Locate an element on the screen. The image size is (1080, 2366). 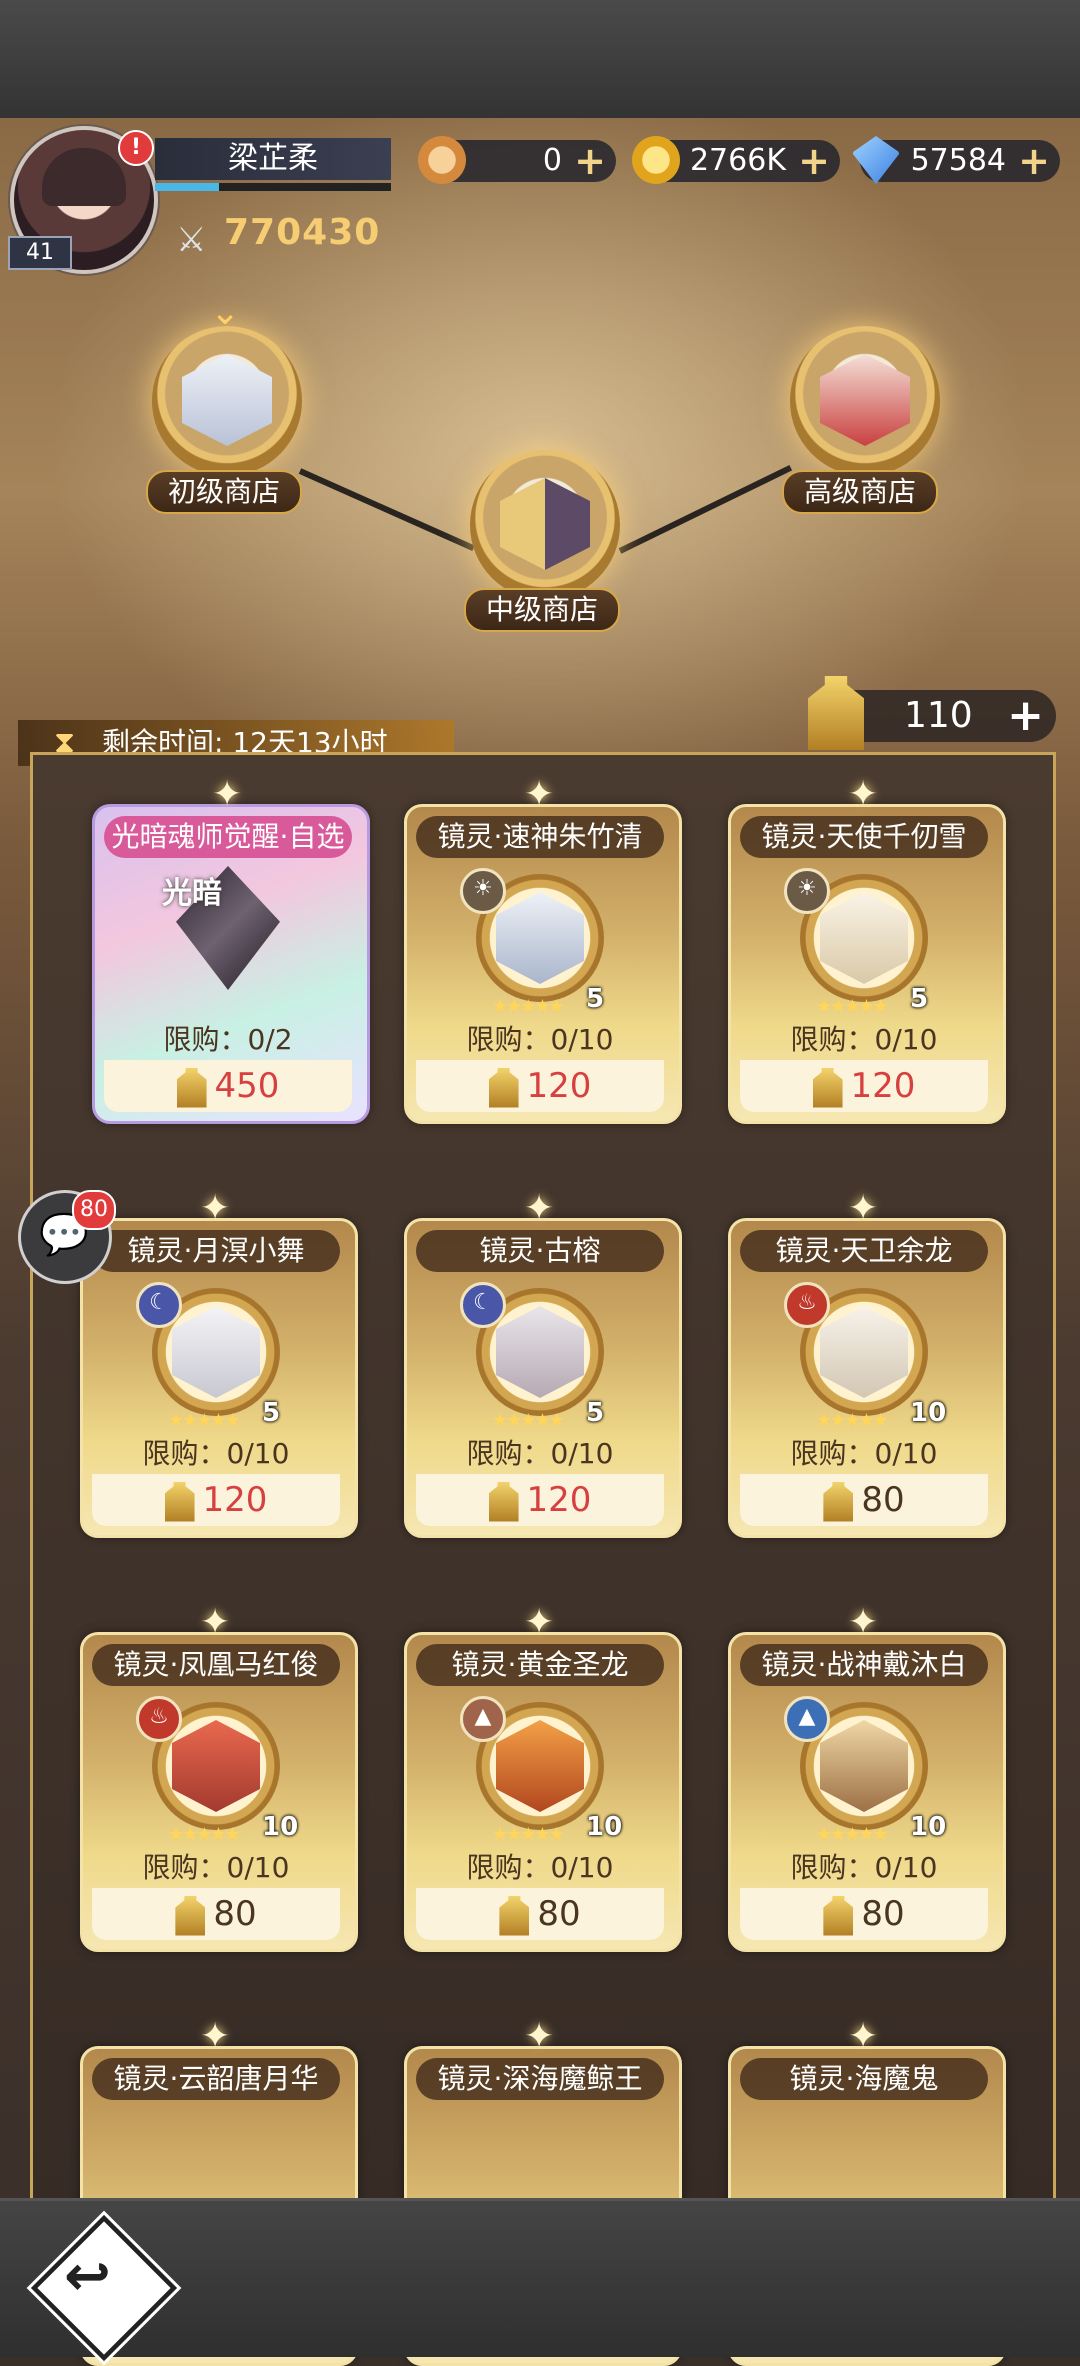
item-title: 镜灵·凤凰马红俊 is located at coordinates (216, 1665).